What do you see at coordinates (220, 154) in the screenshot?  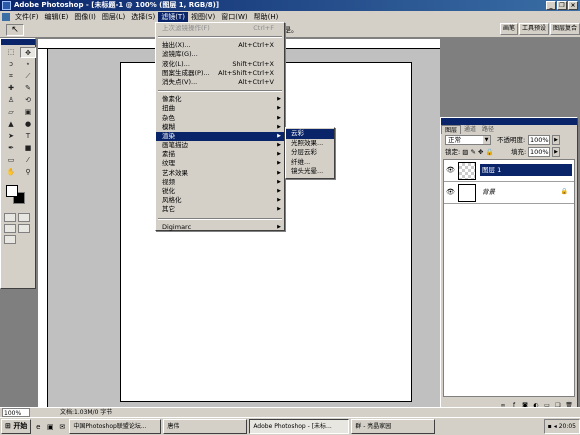 I see `filter-menu-item: 素描 ▶` at bounding box center [220, 154].